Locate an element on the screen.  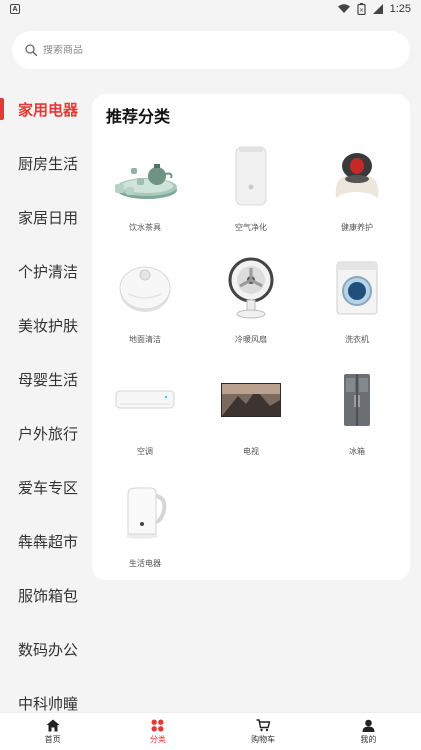
notification-a-icon: A is located at coordinates (15, 9).